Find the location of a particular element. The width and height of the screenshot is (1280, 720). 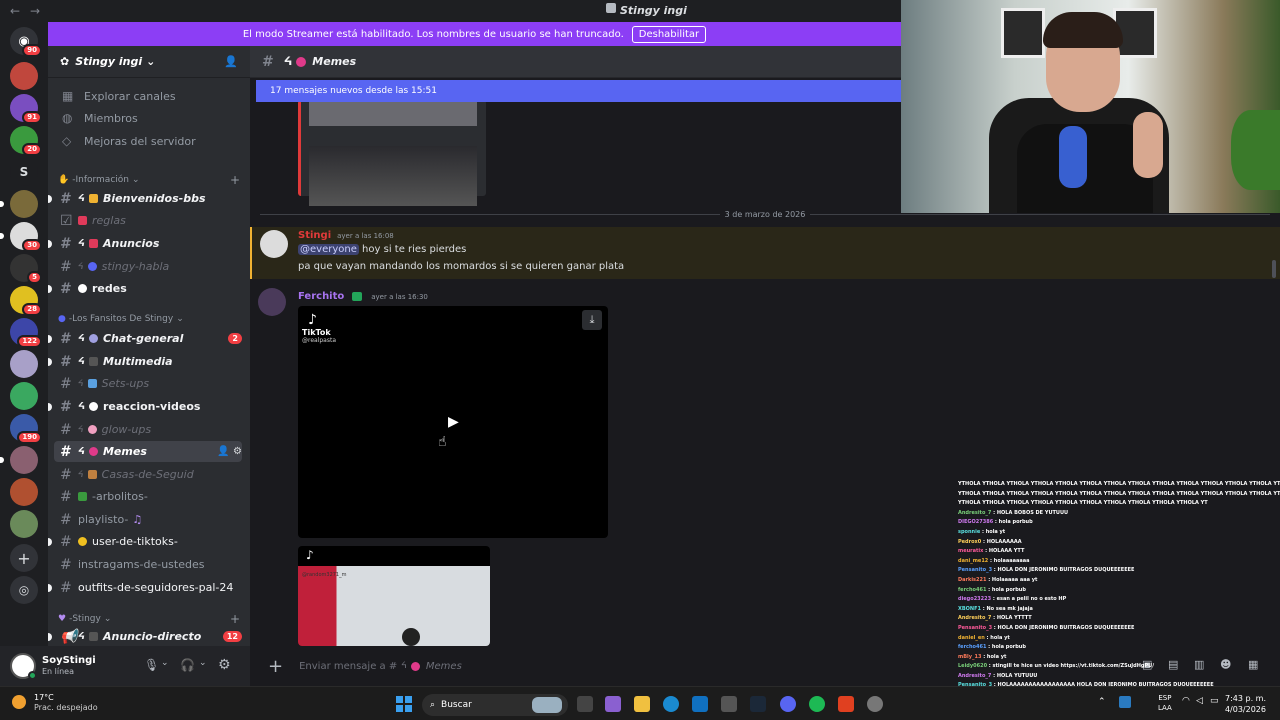

wifi-icon: ◠ is located at coordinates (1186, 701).